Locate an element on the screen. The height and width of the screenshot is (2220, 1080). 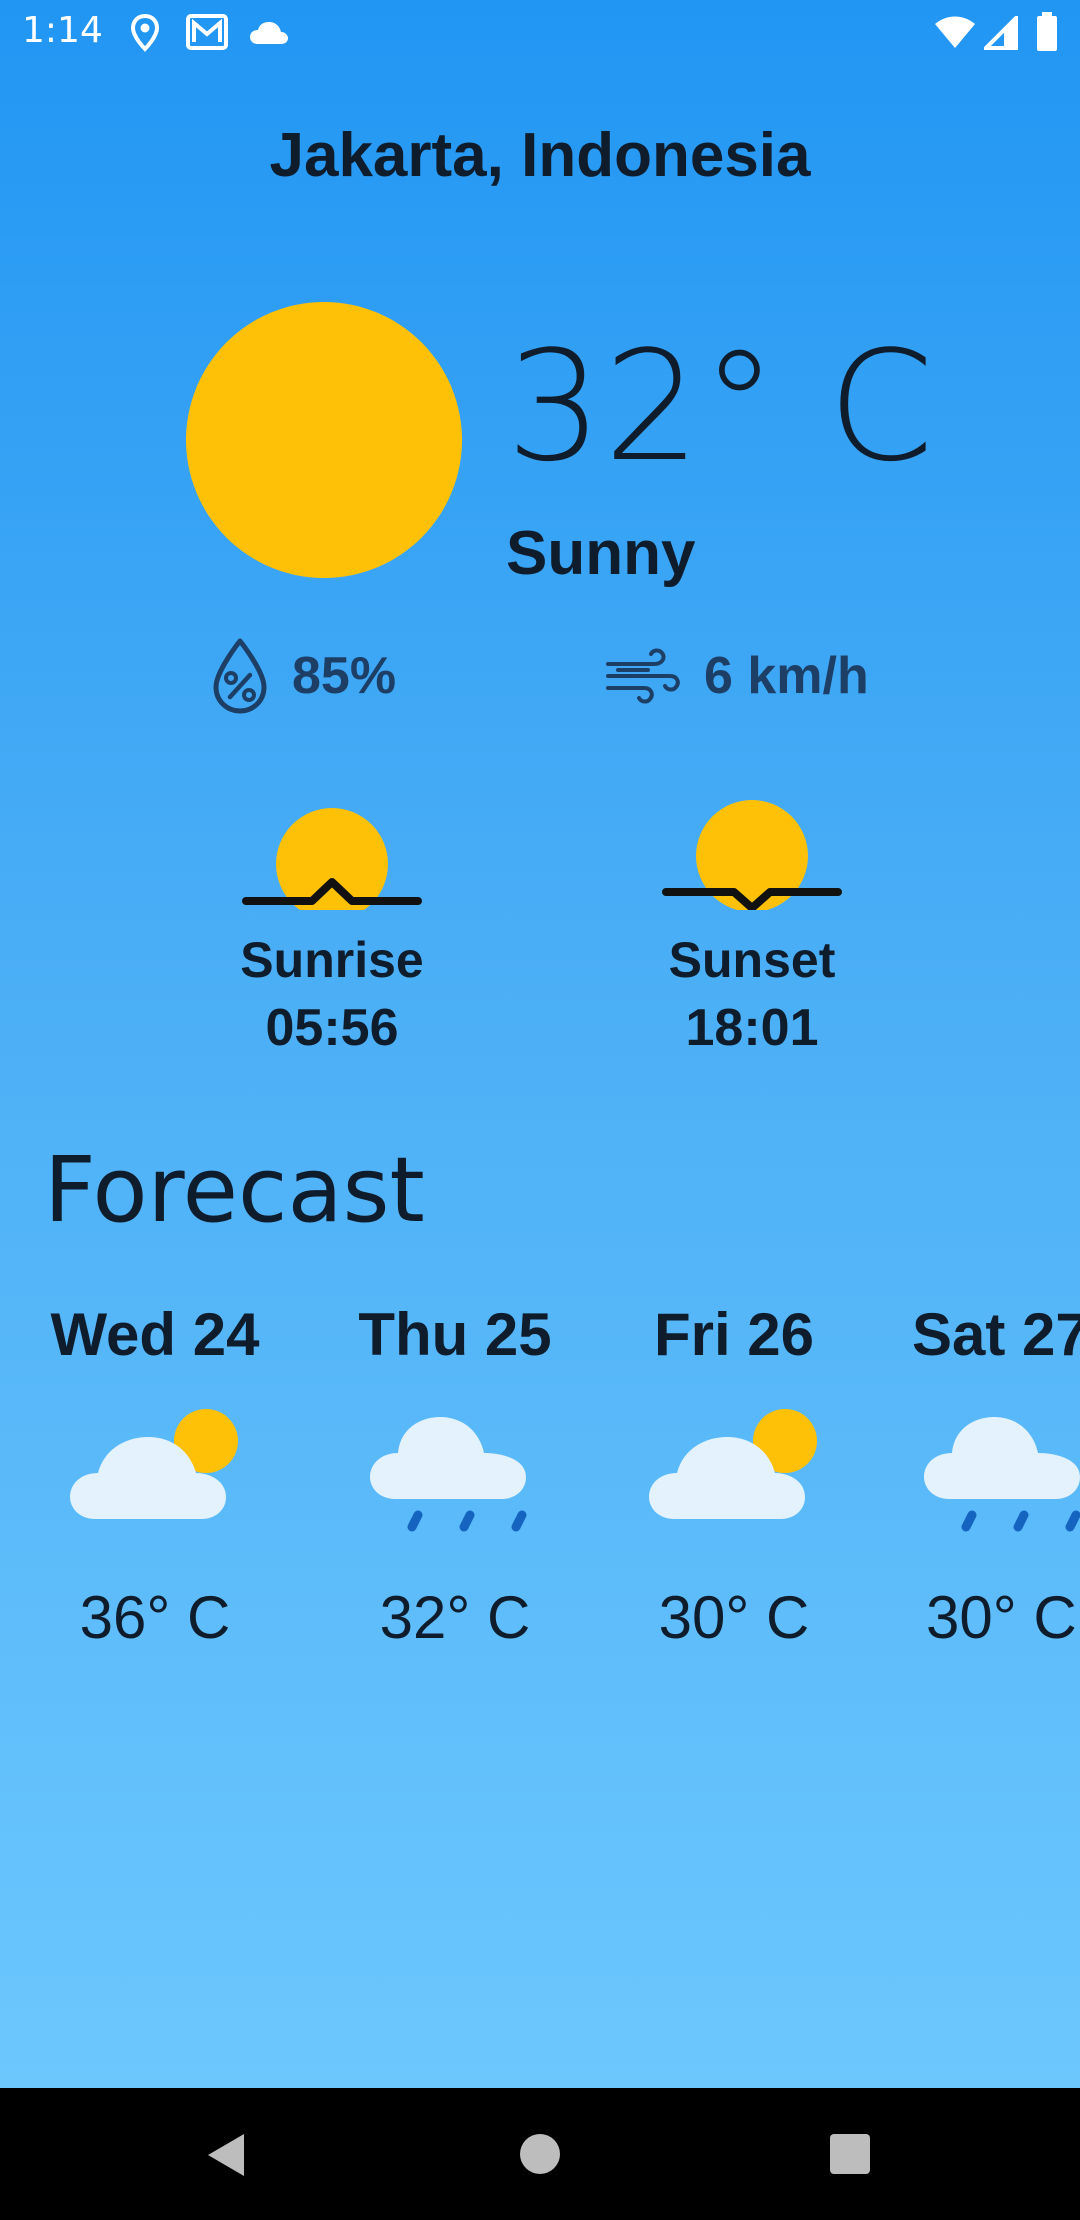
sunrise-time: 05:56 is located at coordinates (332, 1028).